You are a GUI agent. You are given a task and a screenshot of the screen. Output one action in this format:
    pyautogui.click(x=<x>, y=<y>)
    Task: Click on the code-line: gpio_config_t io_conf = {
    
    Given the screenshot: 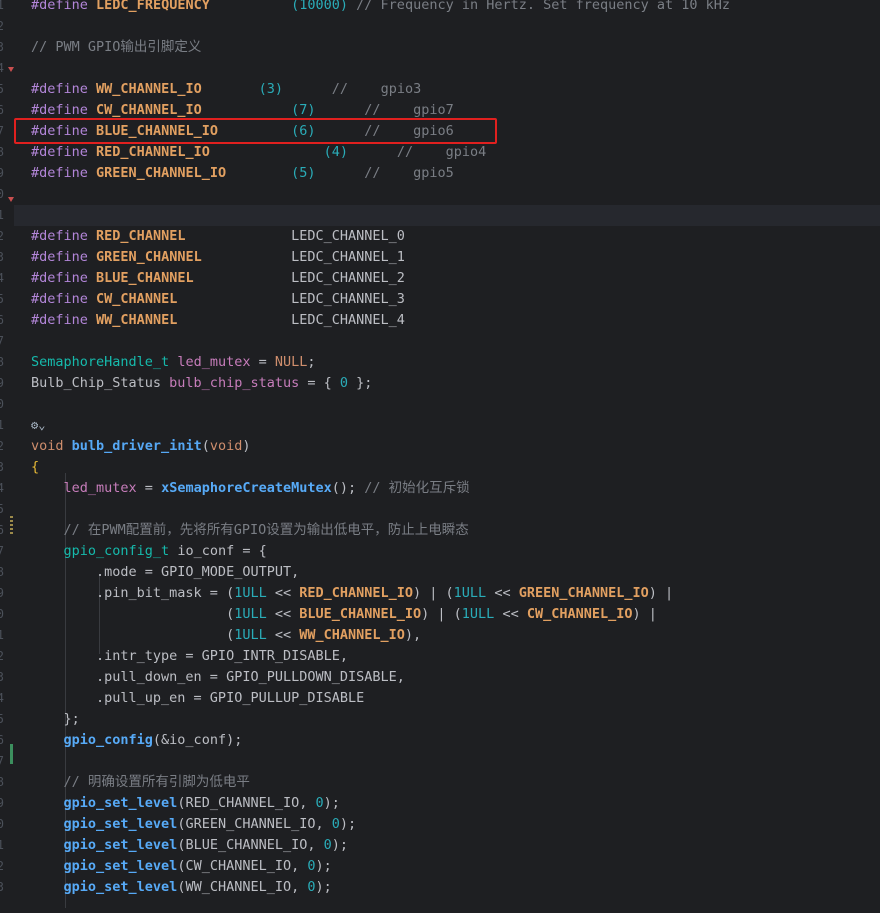 What is the action you would take?
    pyautogui.click(x=149, y=551)
    